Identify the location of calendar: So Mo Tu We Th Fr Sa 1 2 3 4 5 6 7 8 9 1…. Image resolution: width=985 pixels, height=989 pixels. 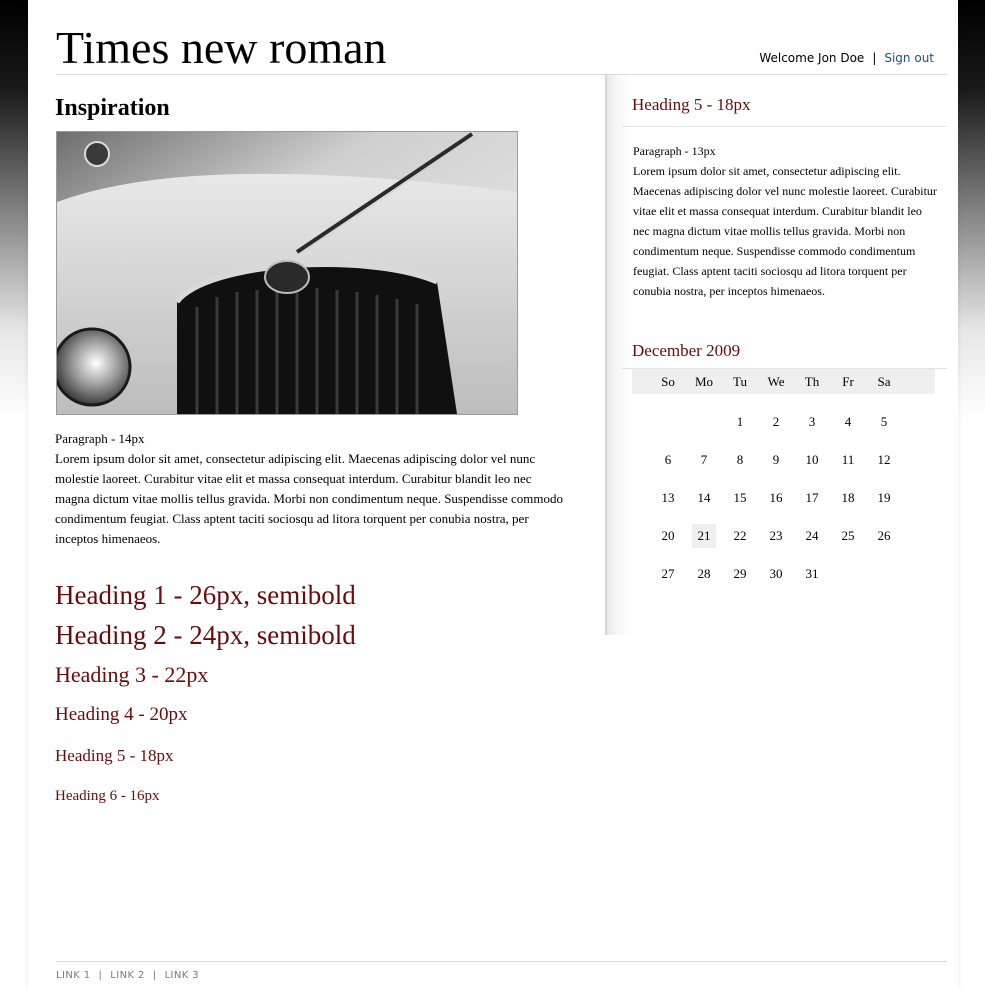
(783, 484).